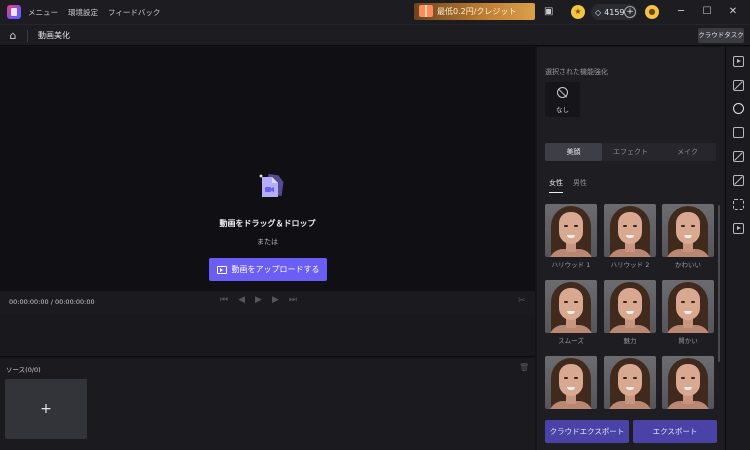 This screenshot has height=450, width=750. I want to click on skip-back-icon: ⏮, so click(224, 300).